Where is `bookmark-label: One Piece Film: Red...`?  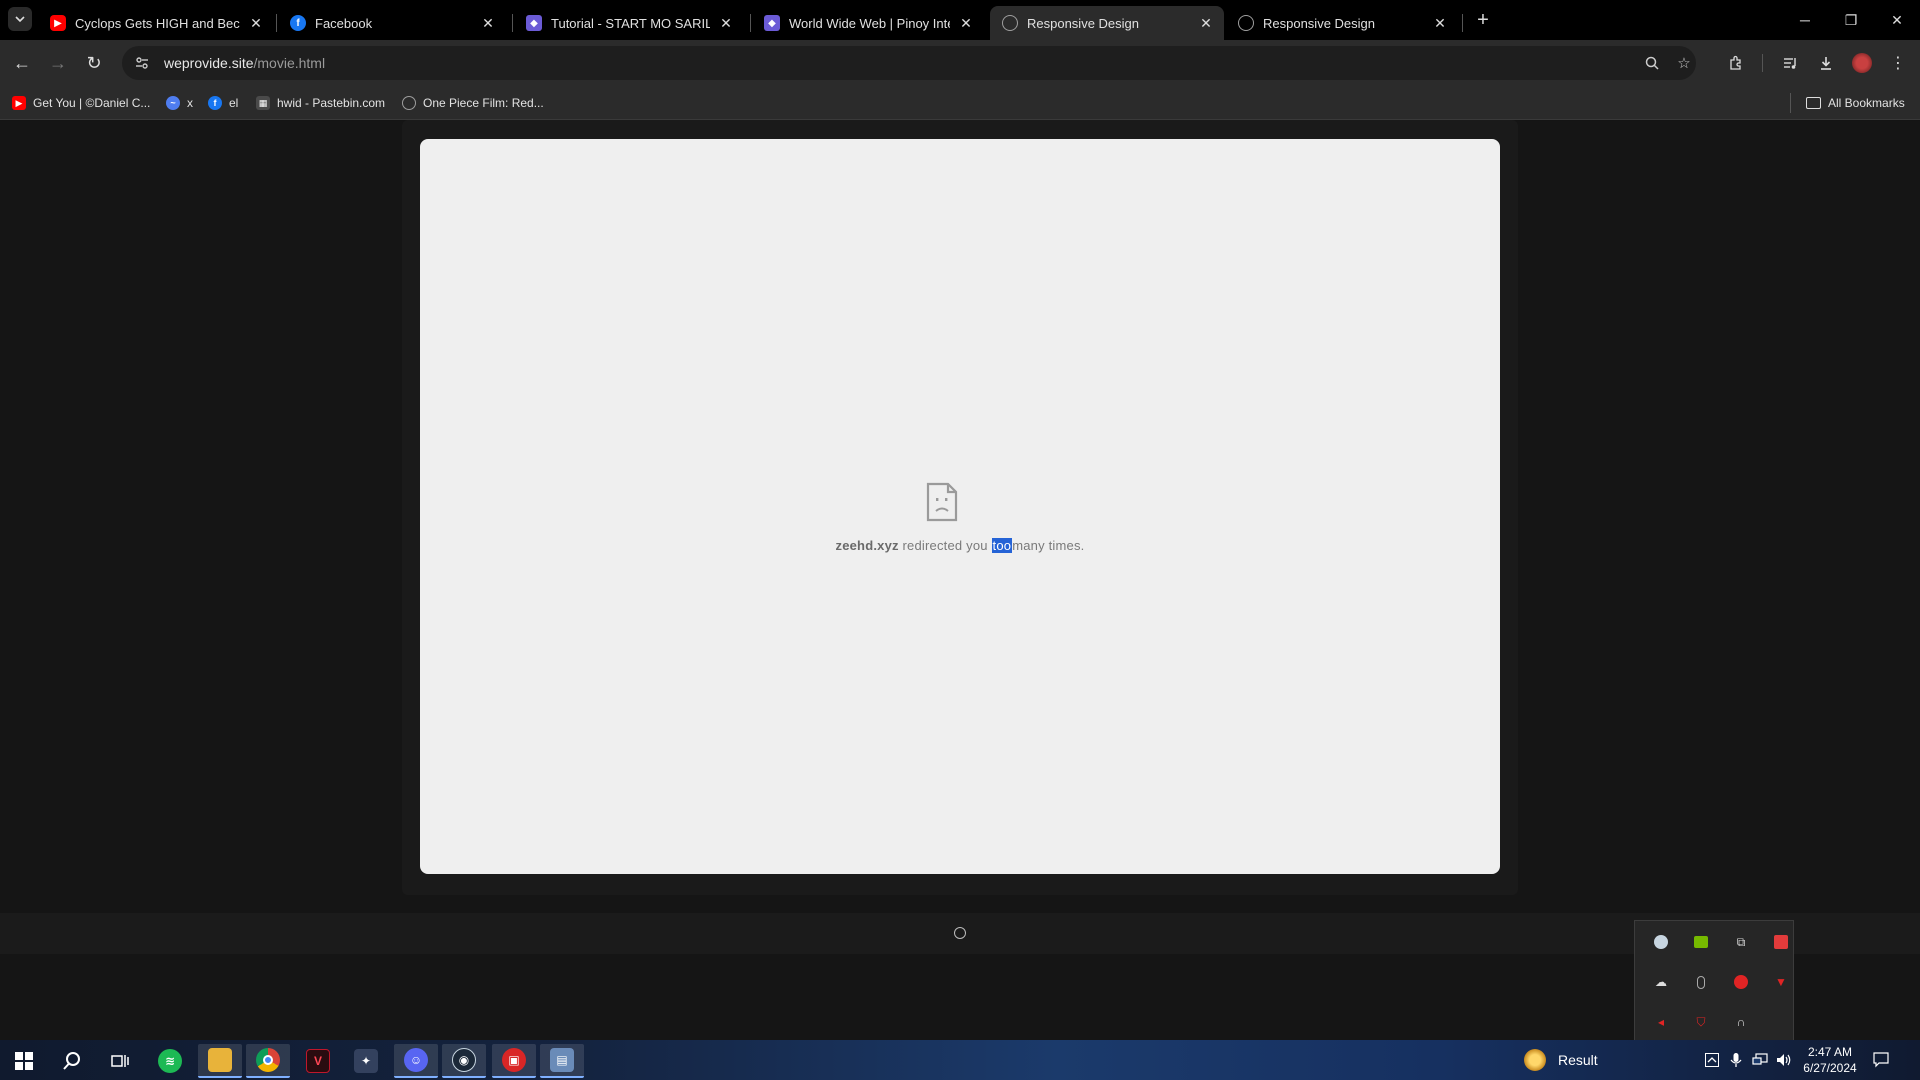
bookmark-label: One Piece Film: Red... is located at coordinates (483, 103).